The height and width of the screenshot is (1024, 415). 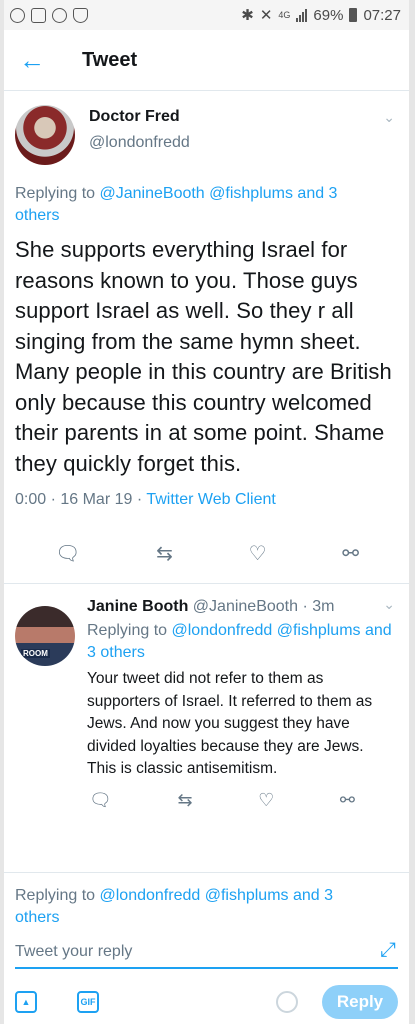 What do you see at coordinates (38, 15) in the screenshot?
I see `gallery-icon` at bounding box center [38, 15].